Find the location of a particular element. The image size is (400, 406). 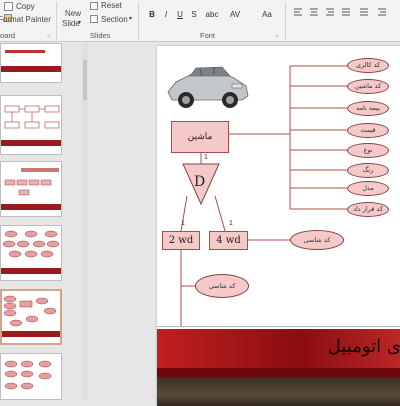

format-painter-button: Format Painter is located at coordinates (25, 19).